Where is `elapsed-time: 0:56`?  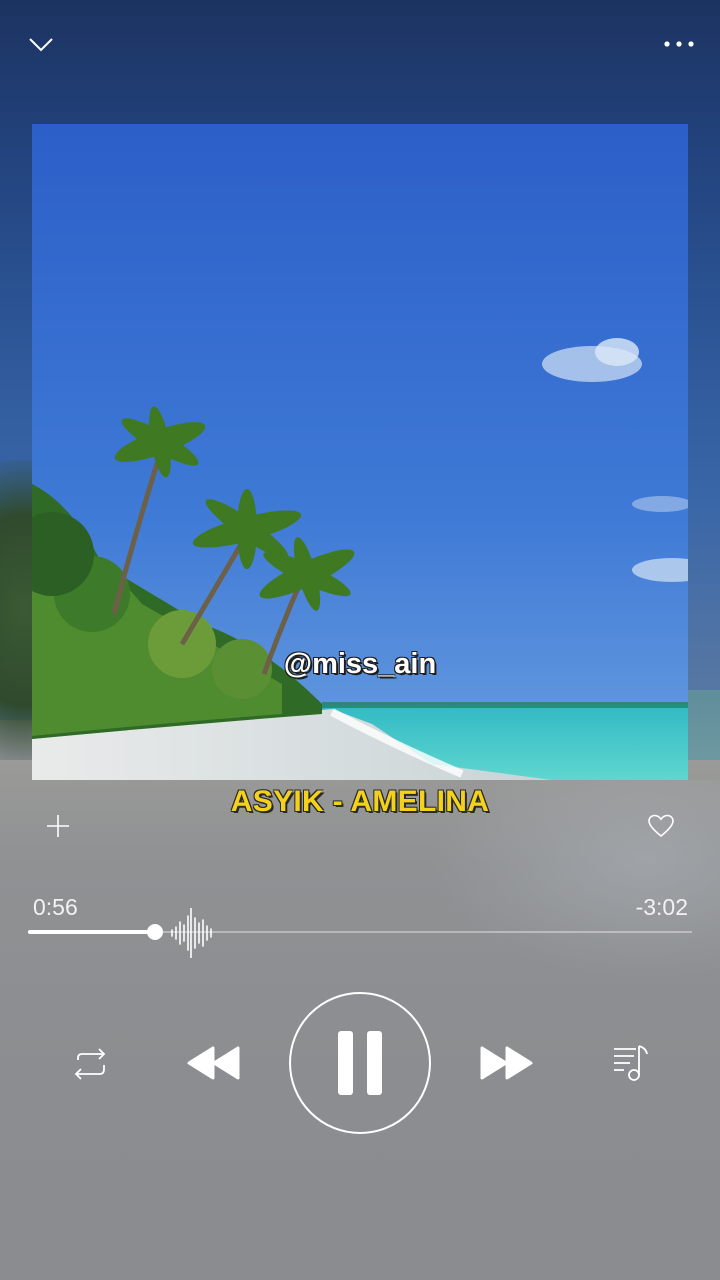 elapsed-time: 0:56 is located at coordinates (55, 907).